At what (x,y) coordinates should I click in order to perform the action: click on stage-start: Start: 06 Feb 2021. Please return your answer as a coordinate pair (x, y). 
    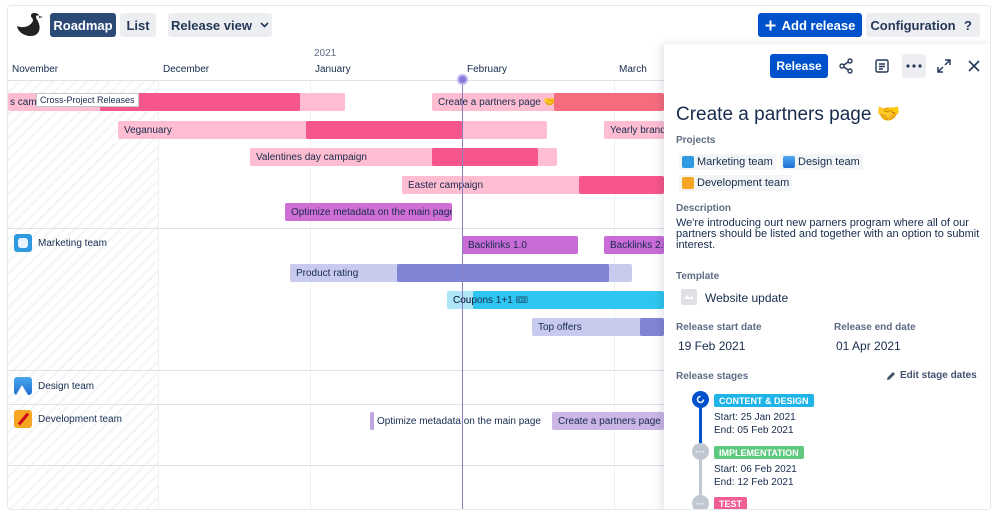
    Looking at the image, I should click on (755, 469).